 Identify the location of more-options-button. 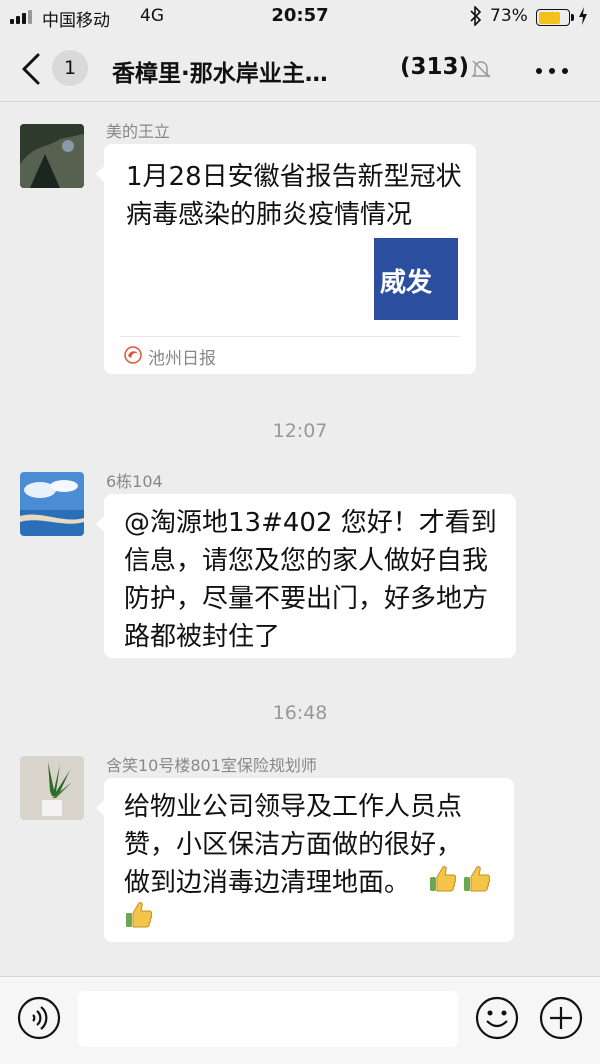
(552, 72).